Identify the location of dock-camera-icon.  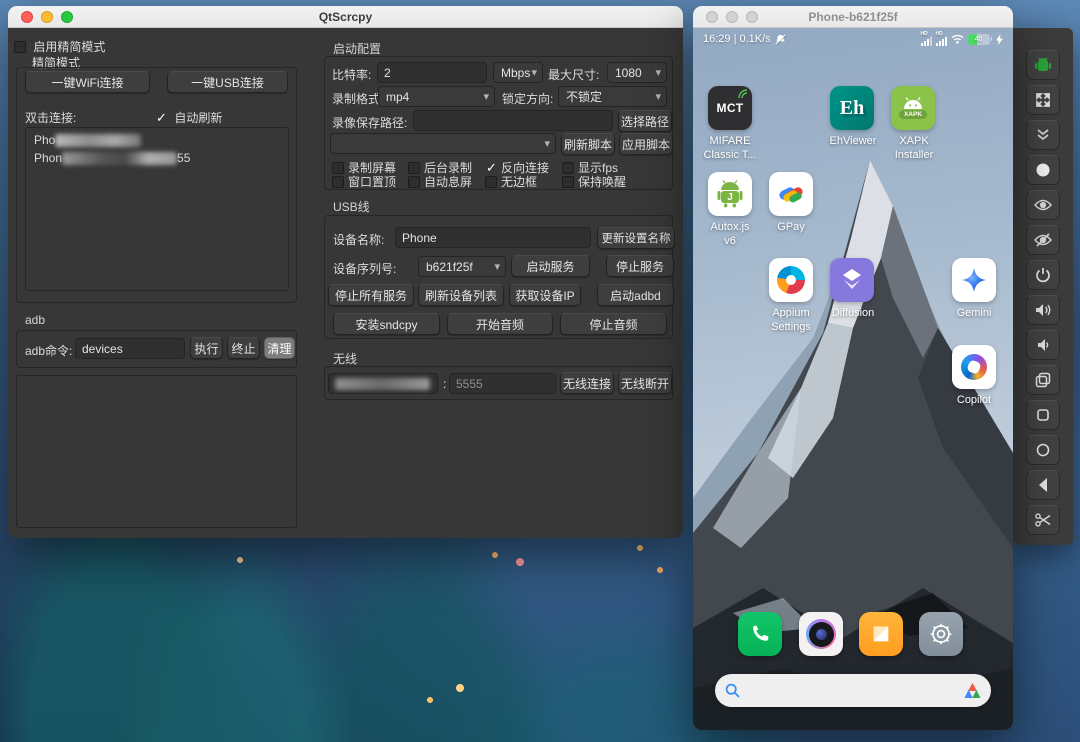
(821, 634).